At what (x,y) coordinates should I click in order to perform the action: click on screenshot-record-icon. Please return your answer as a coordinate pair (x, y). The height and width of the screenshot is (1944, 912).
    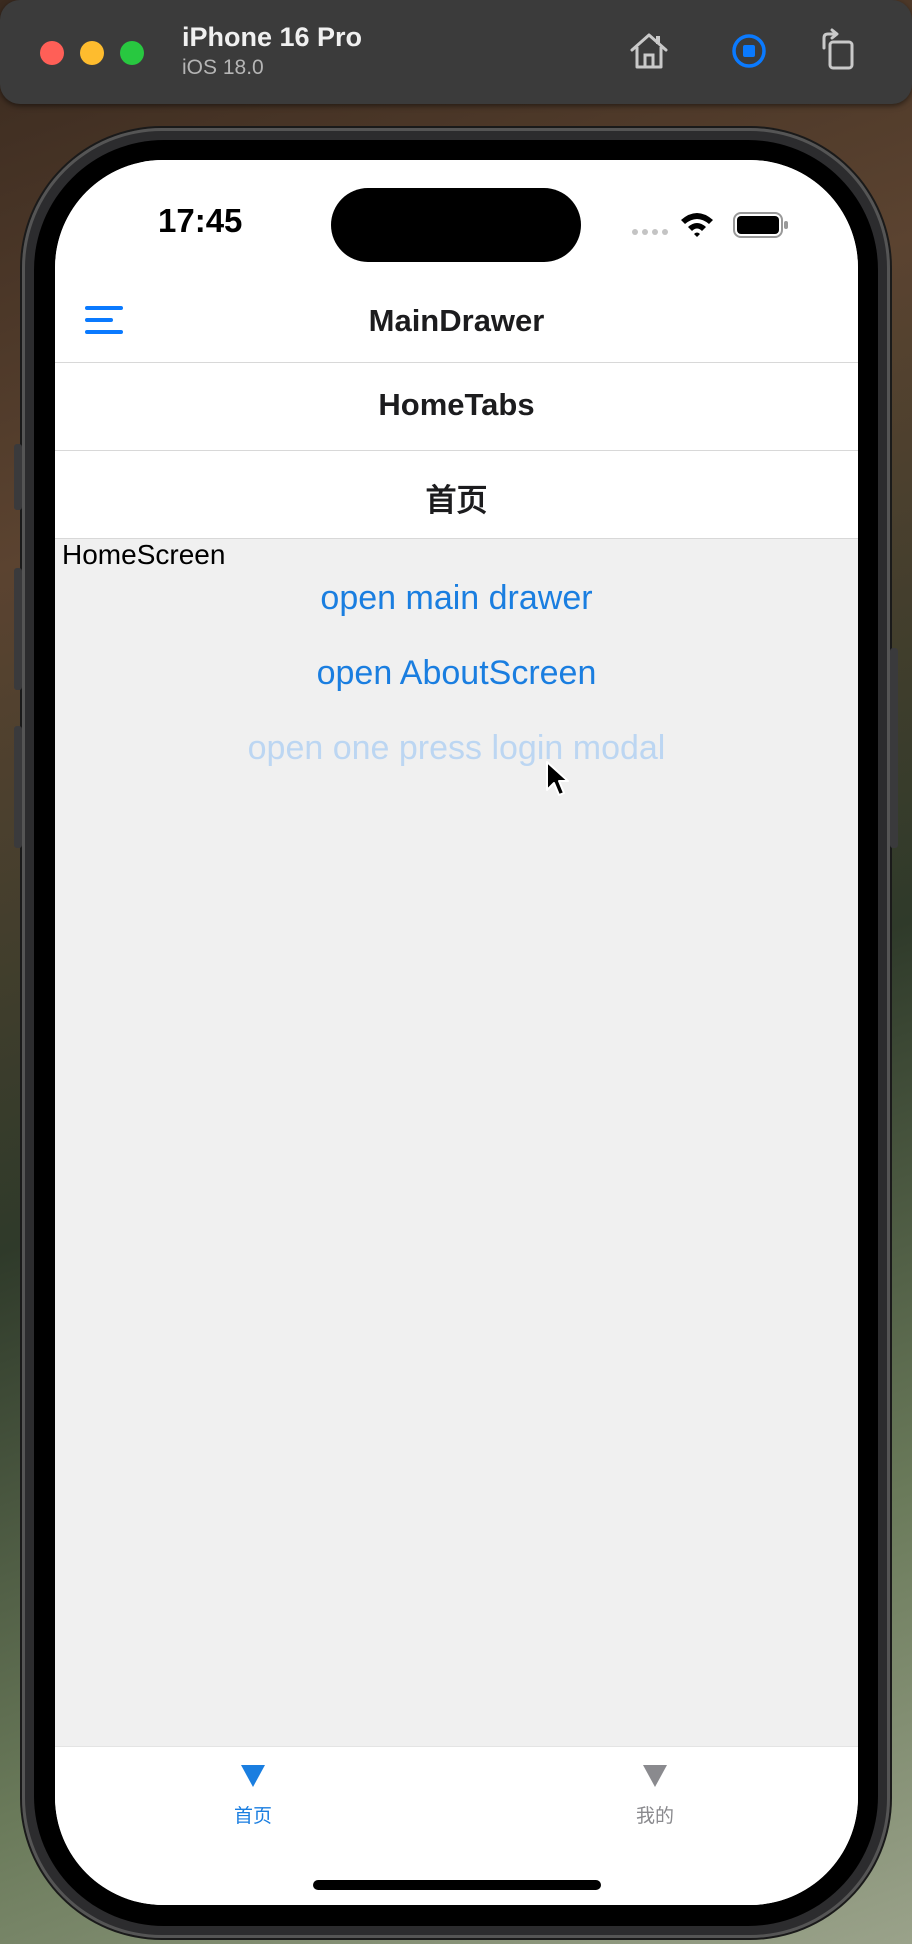
    Looking at the image, I should click on (749, 51).